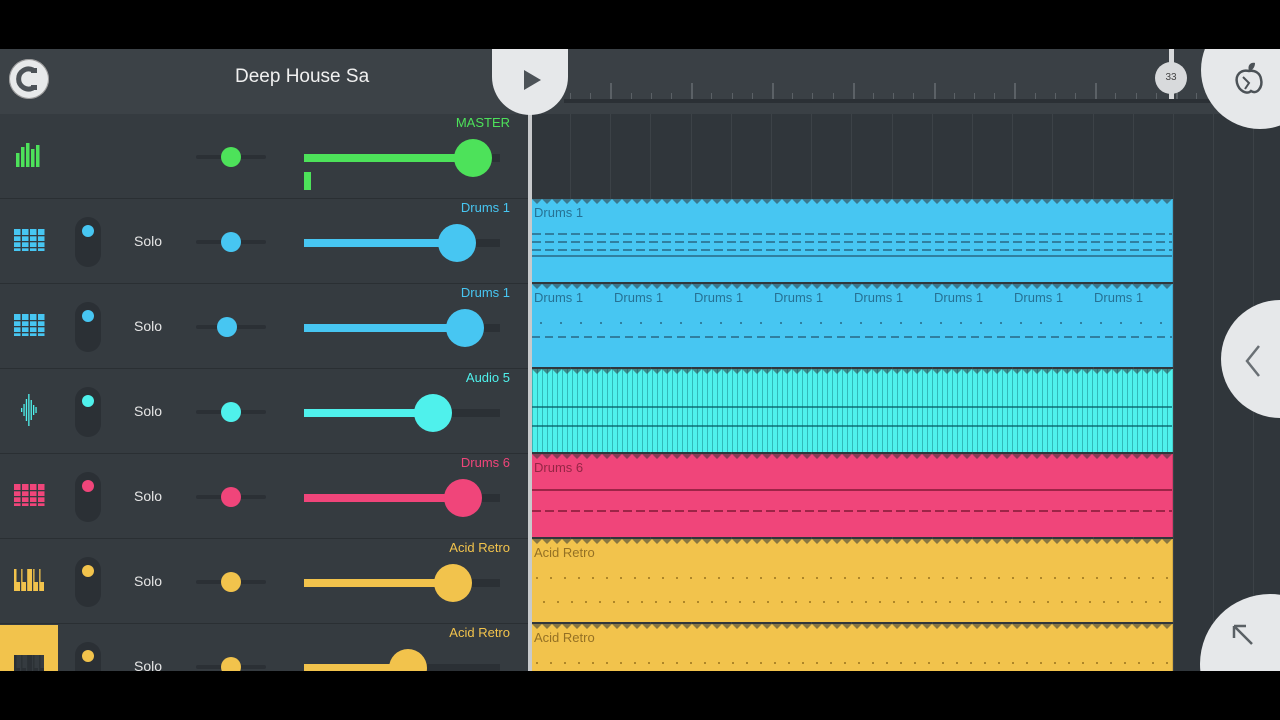 This screenshot has width=1280, height=720. Describe the element at coordinates (264, 156) in the screenshot. I see `track-row: MASTER` at that location.